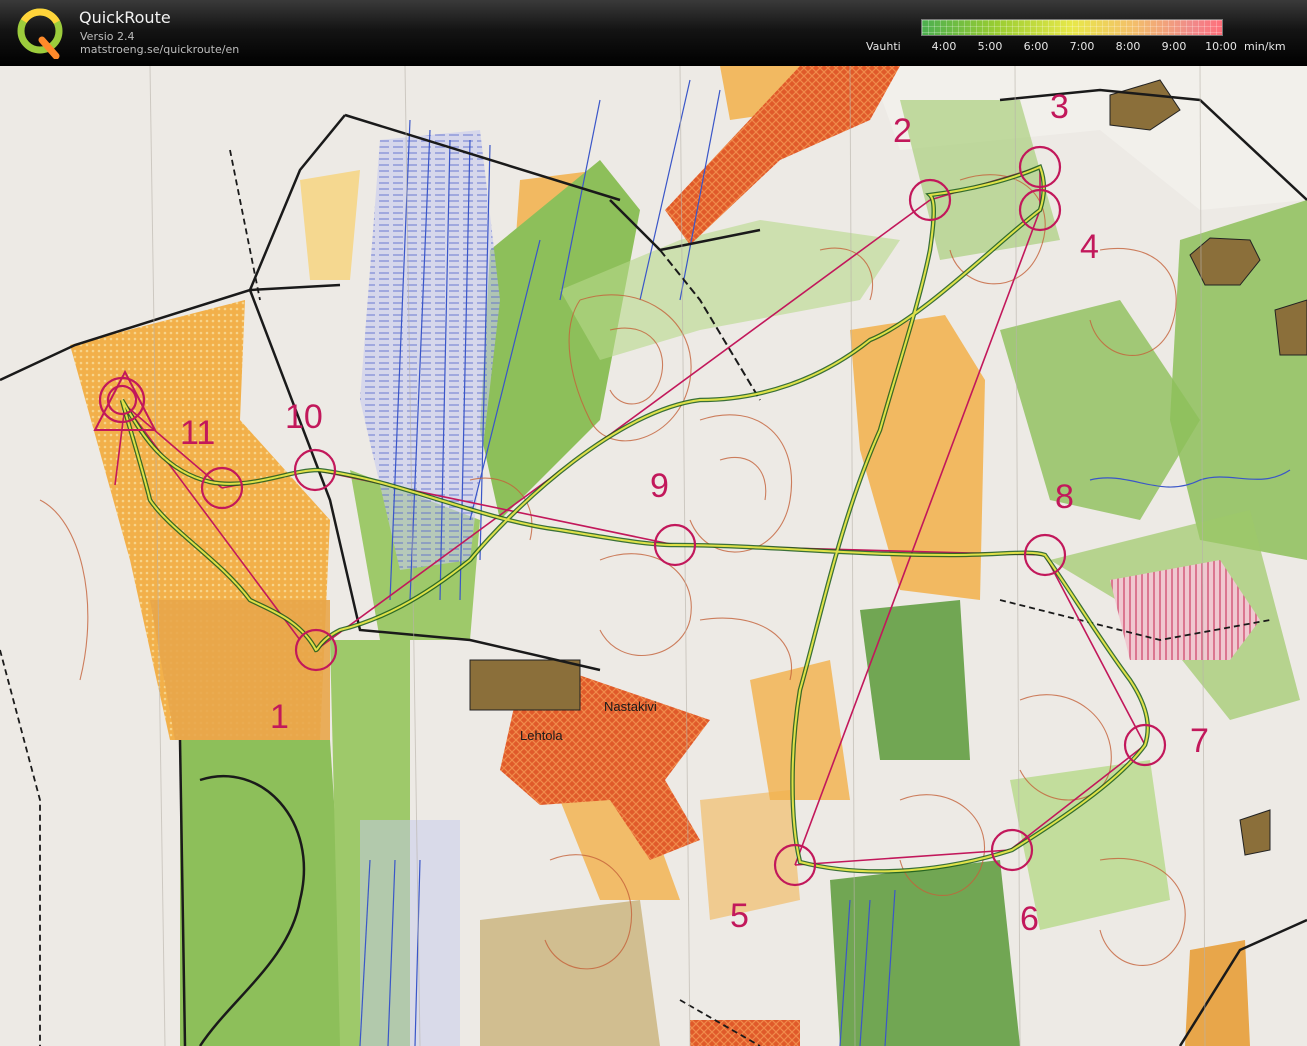  What do you see at coordinates (944, 46) in the screenshot?
I see `pace-tick: 4:00` at bounding box center [944, 46].